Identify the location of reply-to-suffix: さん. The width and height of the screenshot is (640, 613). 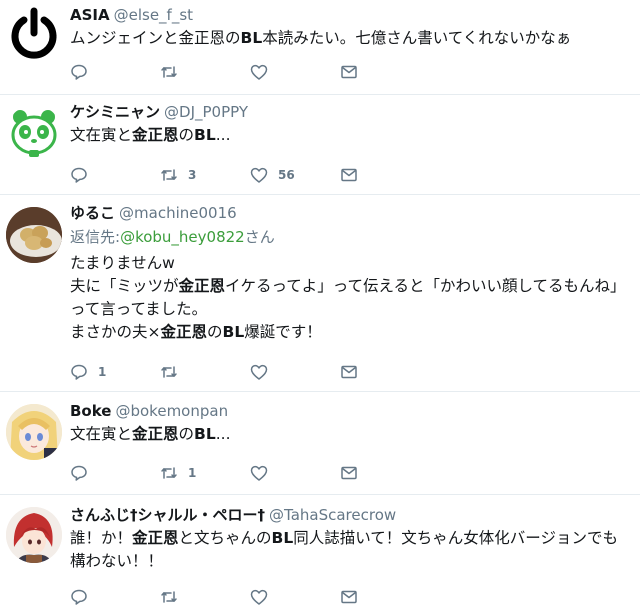
(259, 237).